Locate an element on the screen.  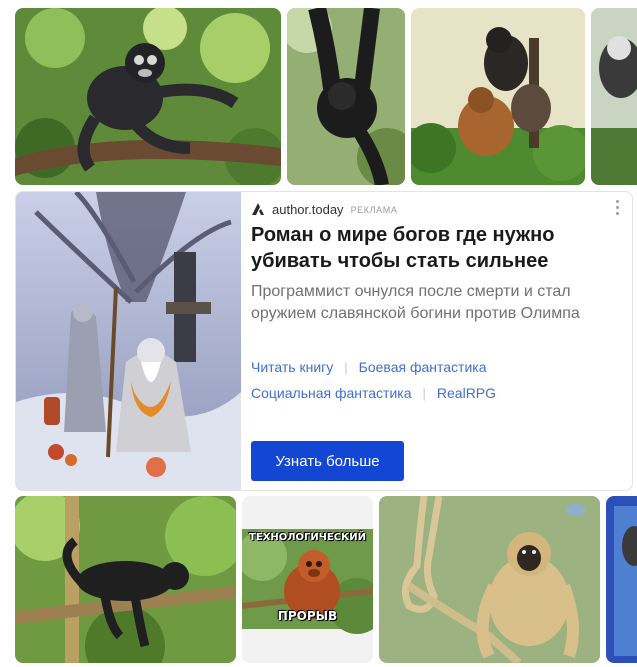
tag-link: Читать книгу is located at coordinates (292, 367).